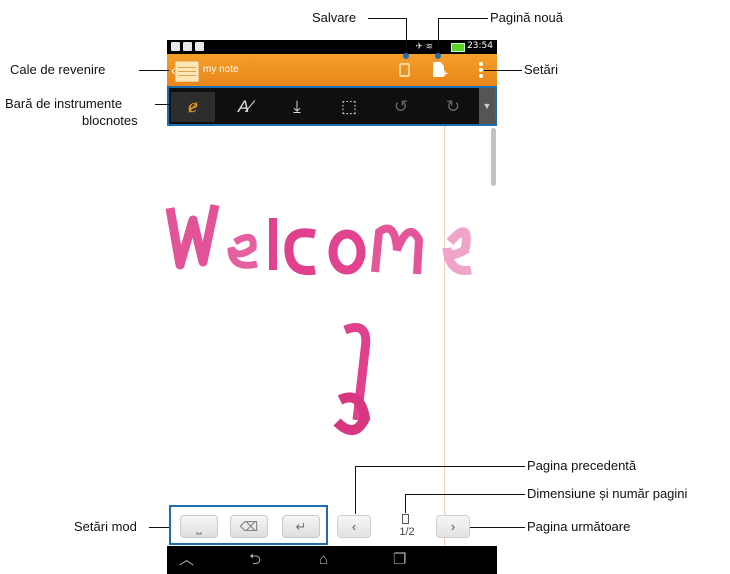 Image resolution: width=730 pixels, height=574 pixels. What do you see at coordinates (582, 465) in the screenshot?
I see `callout-previous-page: Pagina precedentă` at bounding box center [582, 465].